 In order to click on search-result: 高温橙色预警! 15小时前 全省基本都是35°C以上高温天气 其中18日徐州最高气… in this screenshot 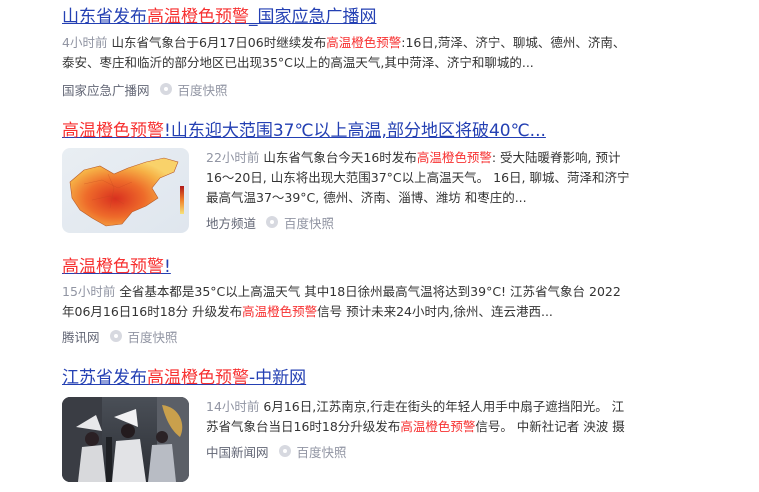, I will do `click(347, 301)`.